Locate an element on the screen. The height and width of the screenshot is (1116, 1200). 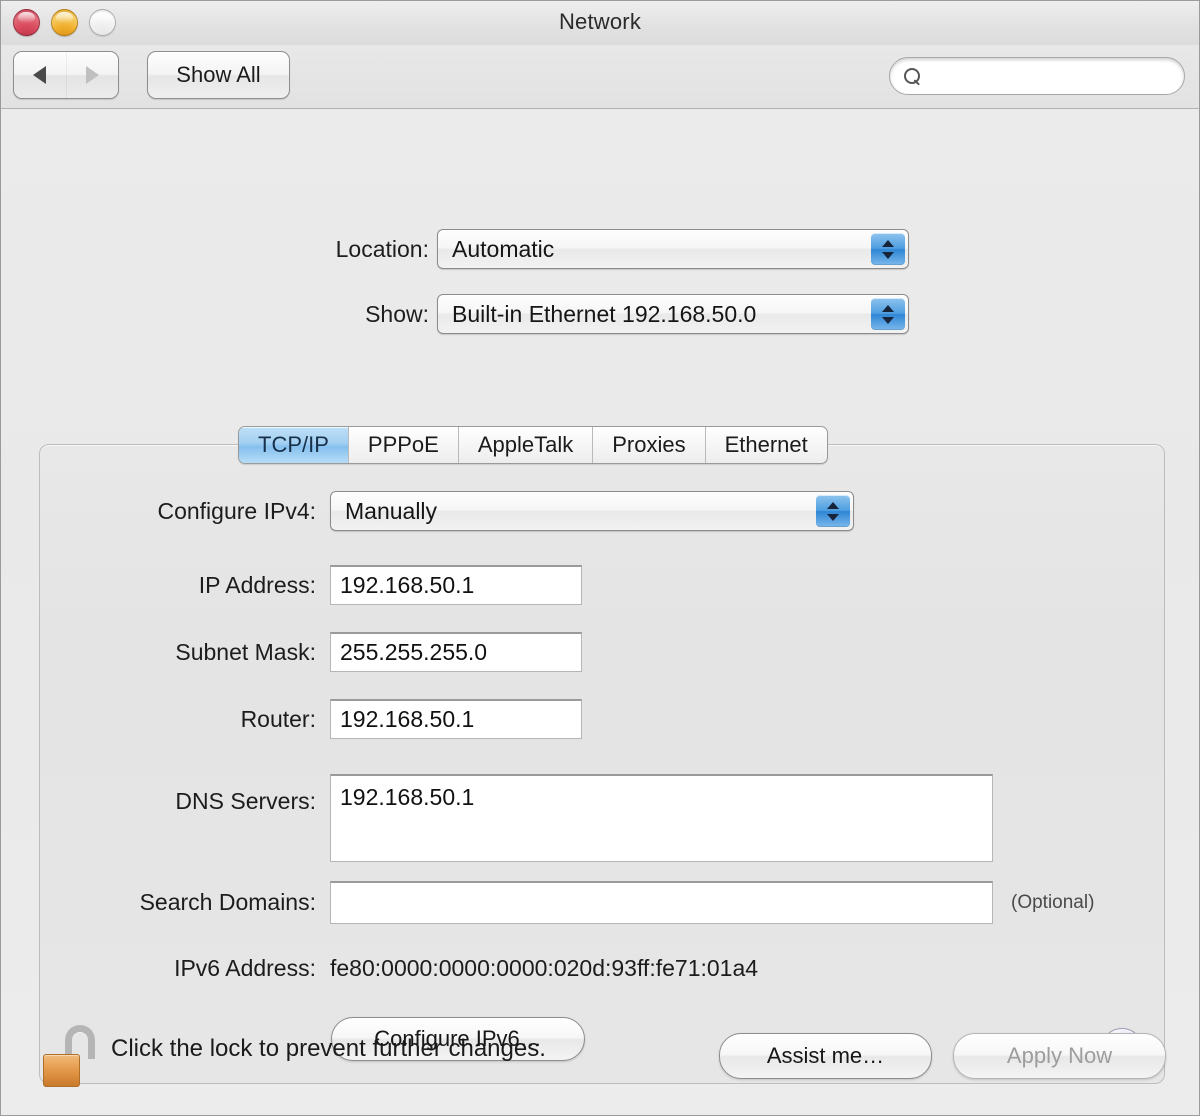
subnet-mask-row: Subnet Mask: is located at coordinates (349, 652).